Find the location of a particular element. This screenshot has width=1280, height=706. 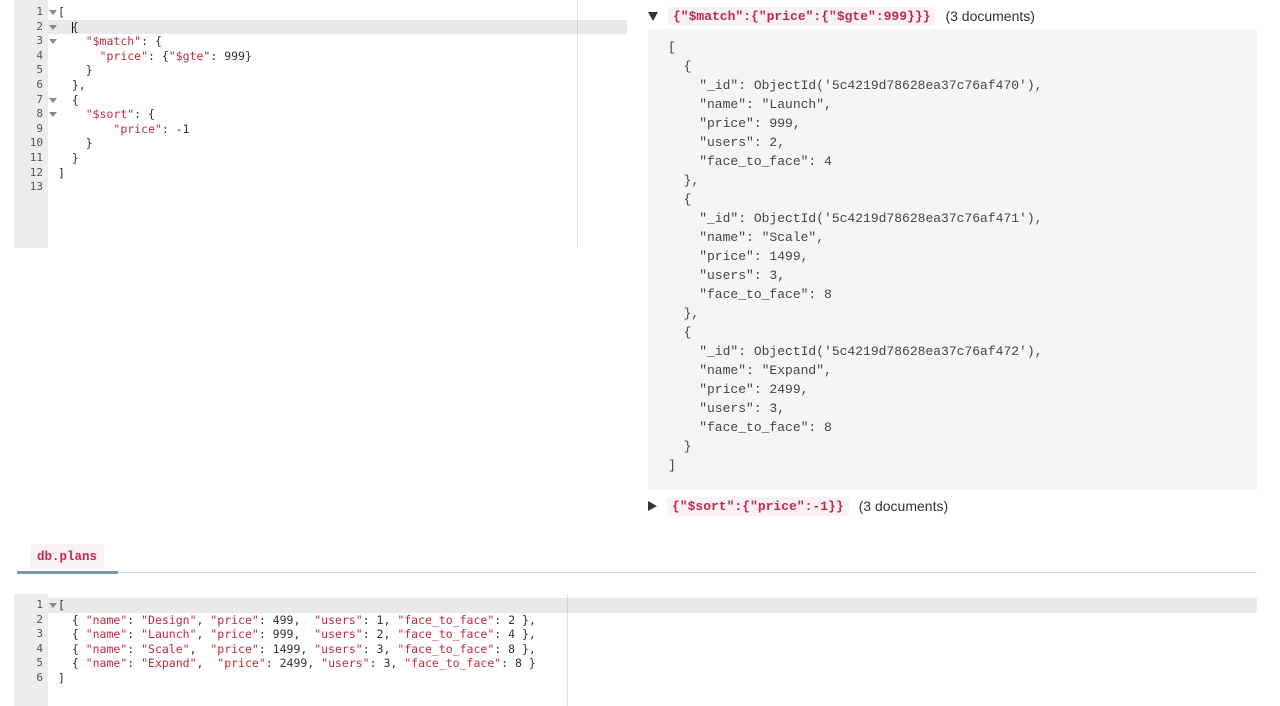

triangle-right-icon is located at coordinates (652, 506).